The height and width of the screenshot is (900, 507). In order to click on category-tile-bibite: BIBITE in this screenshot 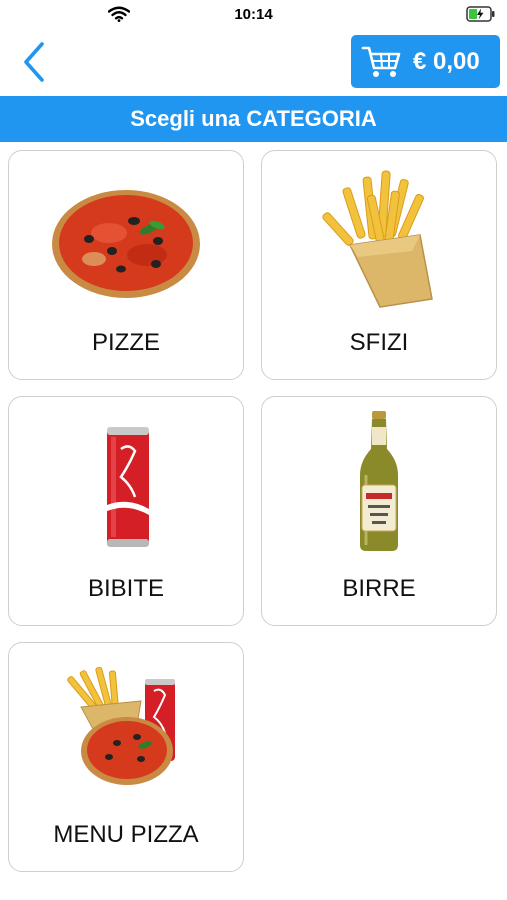, I will do `click(126, 511)`.